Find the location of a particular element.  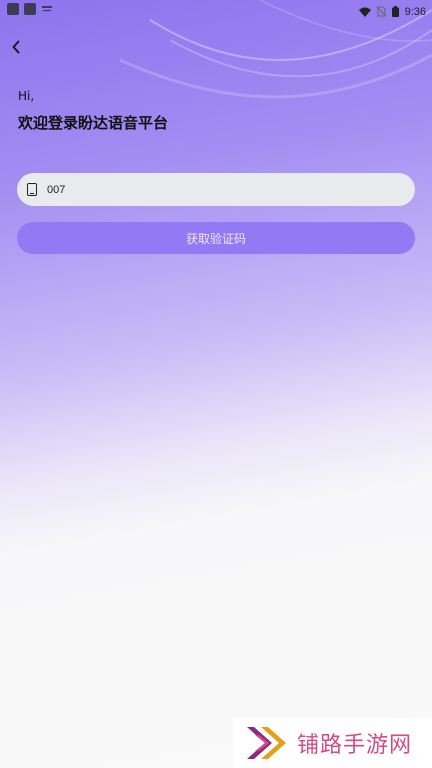

welcome-title: 欢迎登录盼达语音平台 is located at coordinates (93, 123).